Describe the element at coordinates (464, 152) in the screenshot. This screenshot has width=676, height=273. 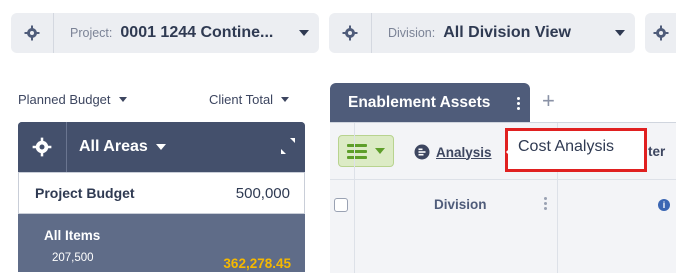
I see `analysis-link-label: Analysis` at that location.